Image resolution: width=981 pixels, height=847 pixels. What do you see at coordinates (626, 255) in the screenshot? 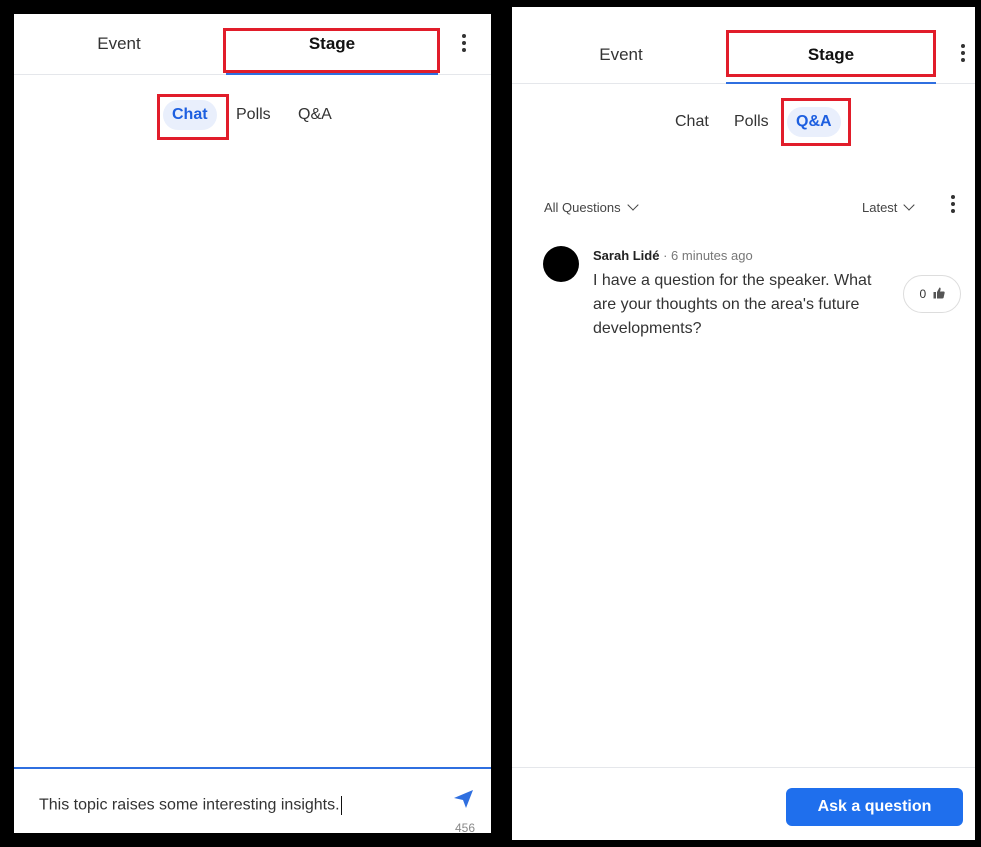
I see `question-author: Sarah Lidé` at bounding box center [626, 255].